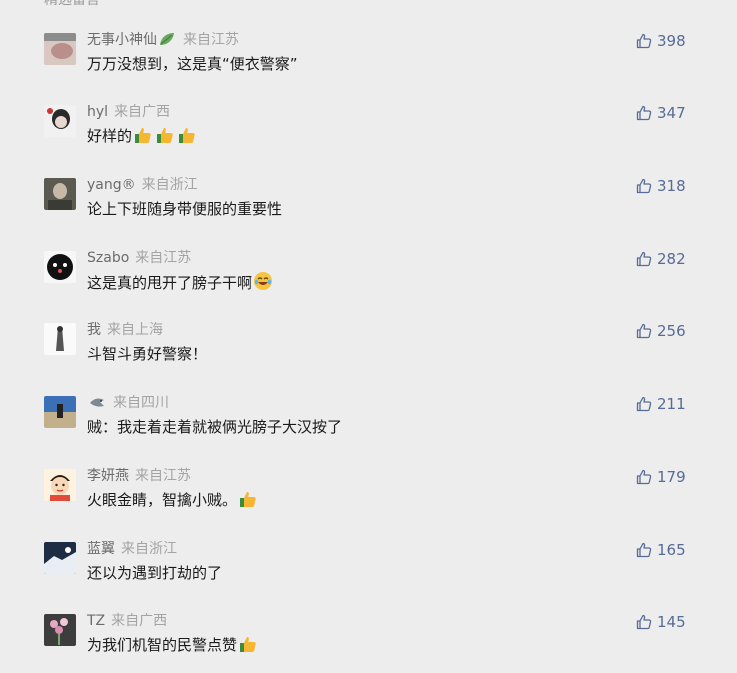  What do you see at coordinates (671, 404) in the screenshot?
I see `like-count: 211` at bounding box center [671, 404].